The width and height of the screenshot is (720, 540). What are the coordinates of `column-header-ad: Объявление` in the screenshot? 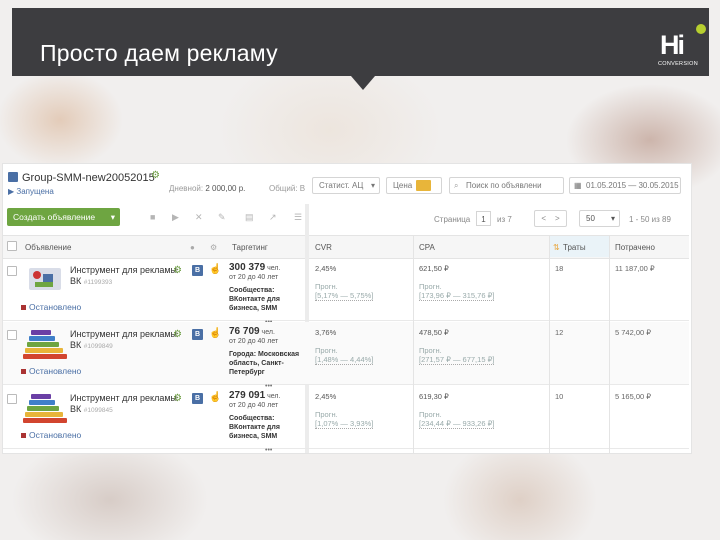 It's located at (48, 247).